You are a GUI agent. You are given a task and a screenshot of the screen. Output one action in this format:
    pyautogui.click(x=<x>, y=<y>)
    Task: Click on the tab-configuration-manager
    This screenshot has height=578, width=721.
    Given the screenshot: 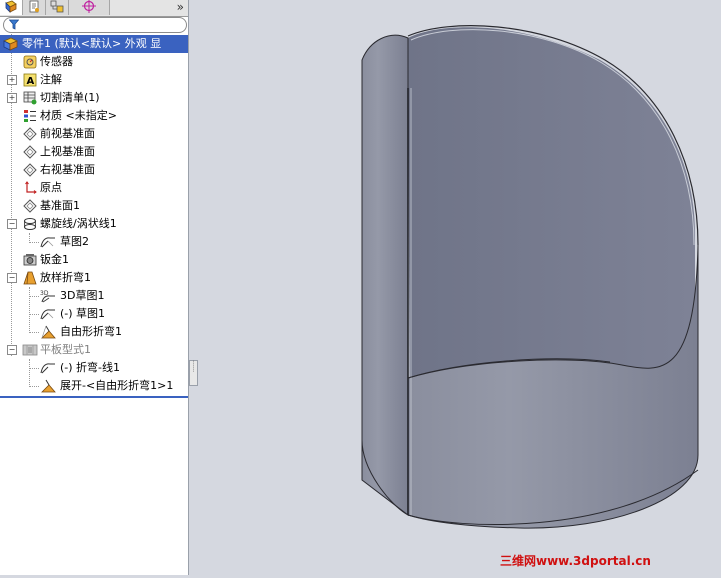 What is the action you would take?
    pyautogui.click(x=57, y=7)
    